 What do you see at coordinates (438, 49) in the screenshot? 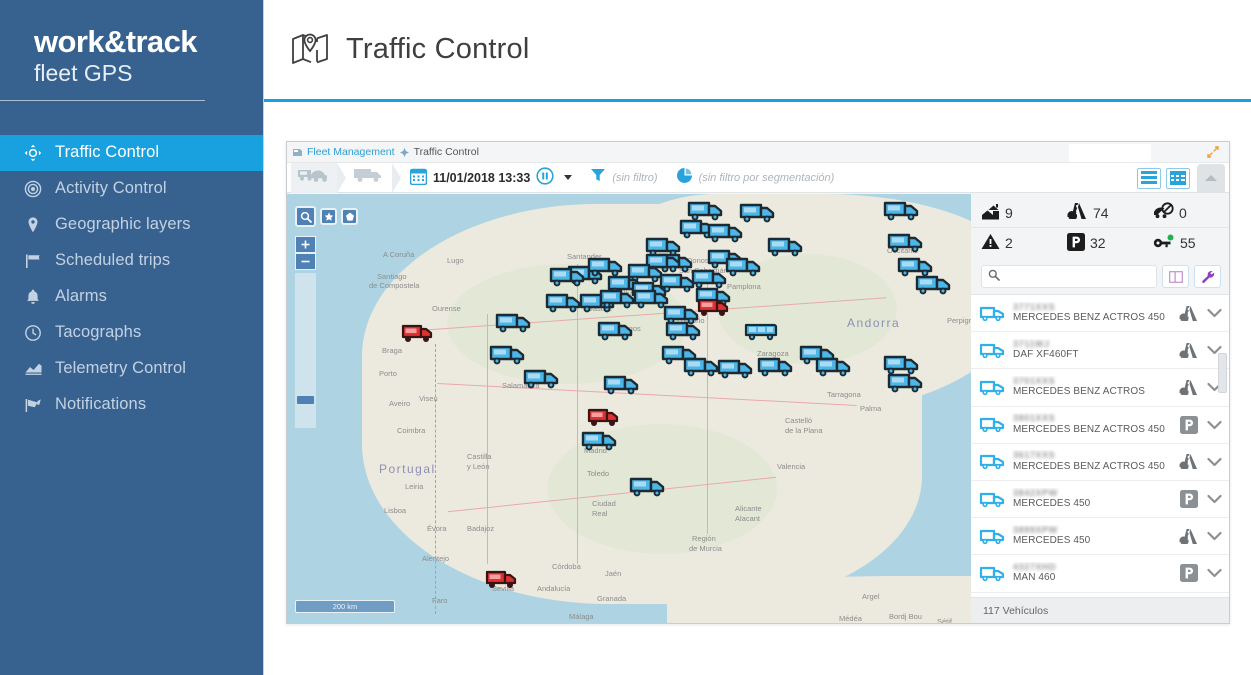
I see `page-title: Traffic Control` at bounding box center [438, 49].